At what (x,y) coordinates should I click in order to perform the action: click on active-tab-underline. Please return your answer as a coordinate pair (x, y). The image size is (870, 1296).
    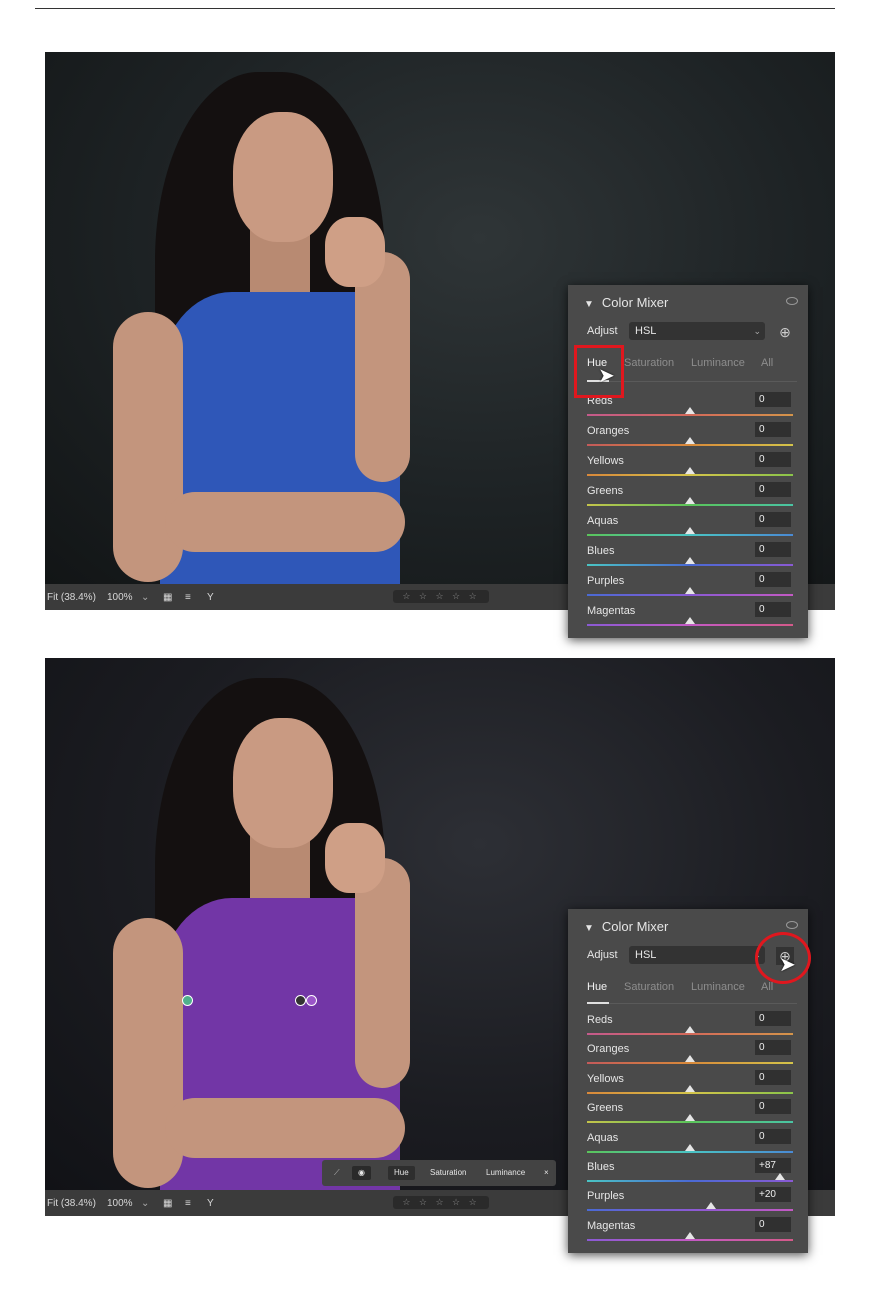
    Looking at the image, I should click on (598, 1003).